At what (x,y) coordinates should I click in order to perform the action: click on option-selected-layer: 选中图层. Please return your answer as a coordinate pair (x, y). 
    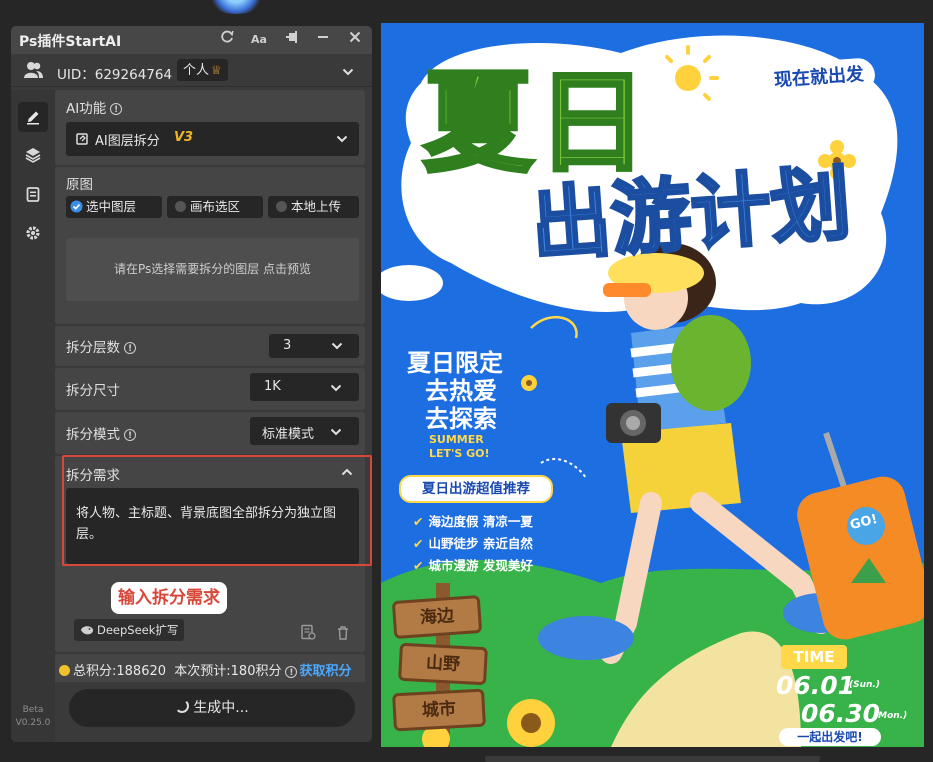
    Looking at the image, I should click on (114, 207).